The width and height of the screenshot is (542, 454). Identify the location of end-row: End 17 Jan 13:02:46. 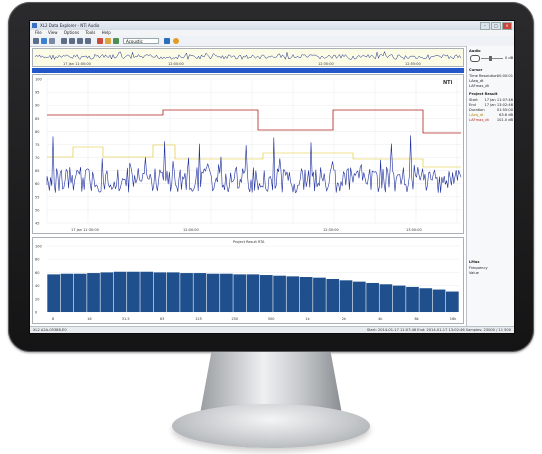
(491, 105).